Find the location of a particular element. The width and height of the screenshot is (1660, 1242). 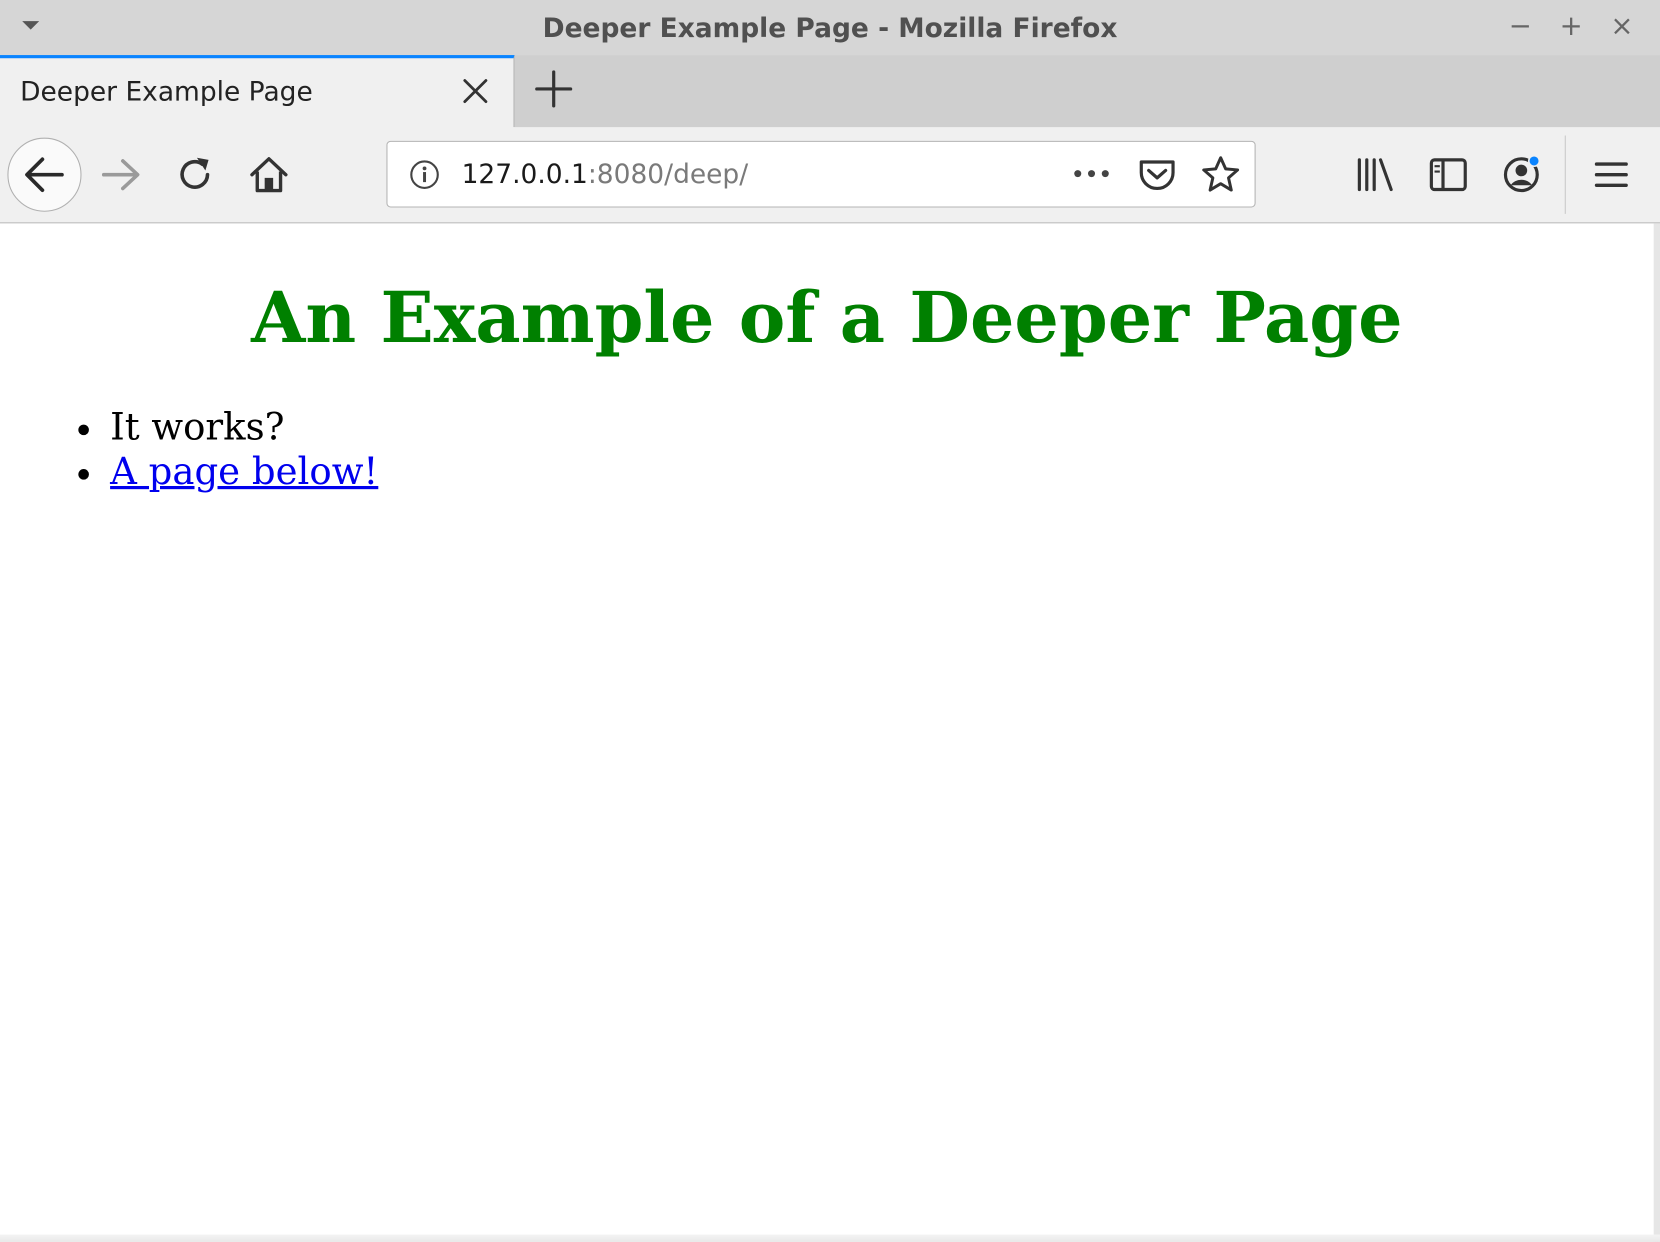

back-button is located at coordinates (44, 174).